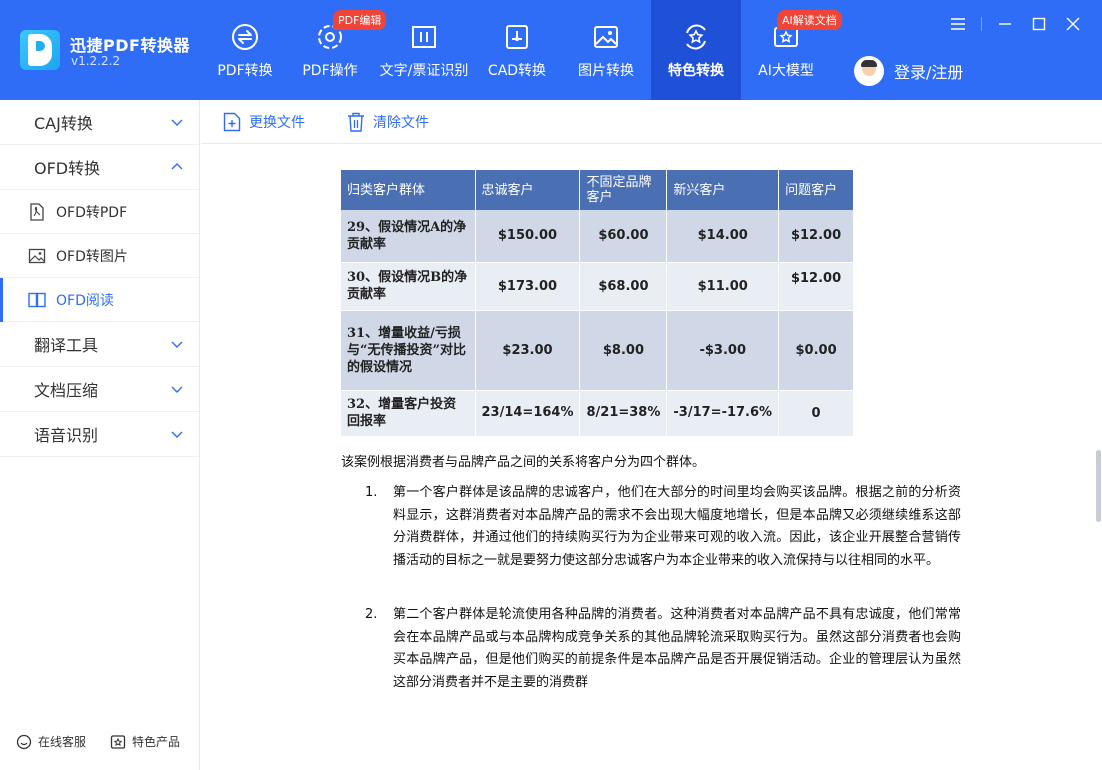  What do you see at coordinates (388, 122) in the screenshot?
I see `clear-file-button: 清除文件` at bounding box center [388, 122].